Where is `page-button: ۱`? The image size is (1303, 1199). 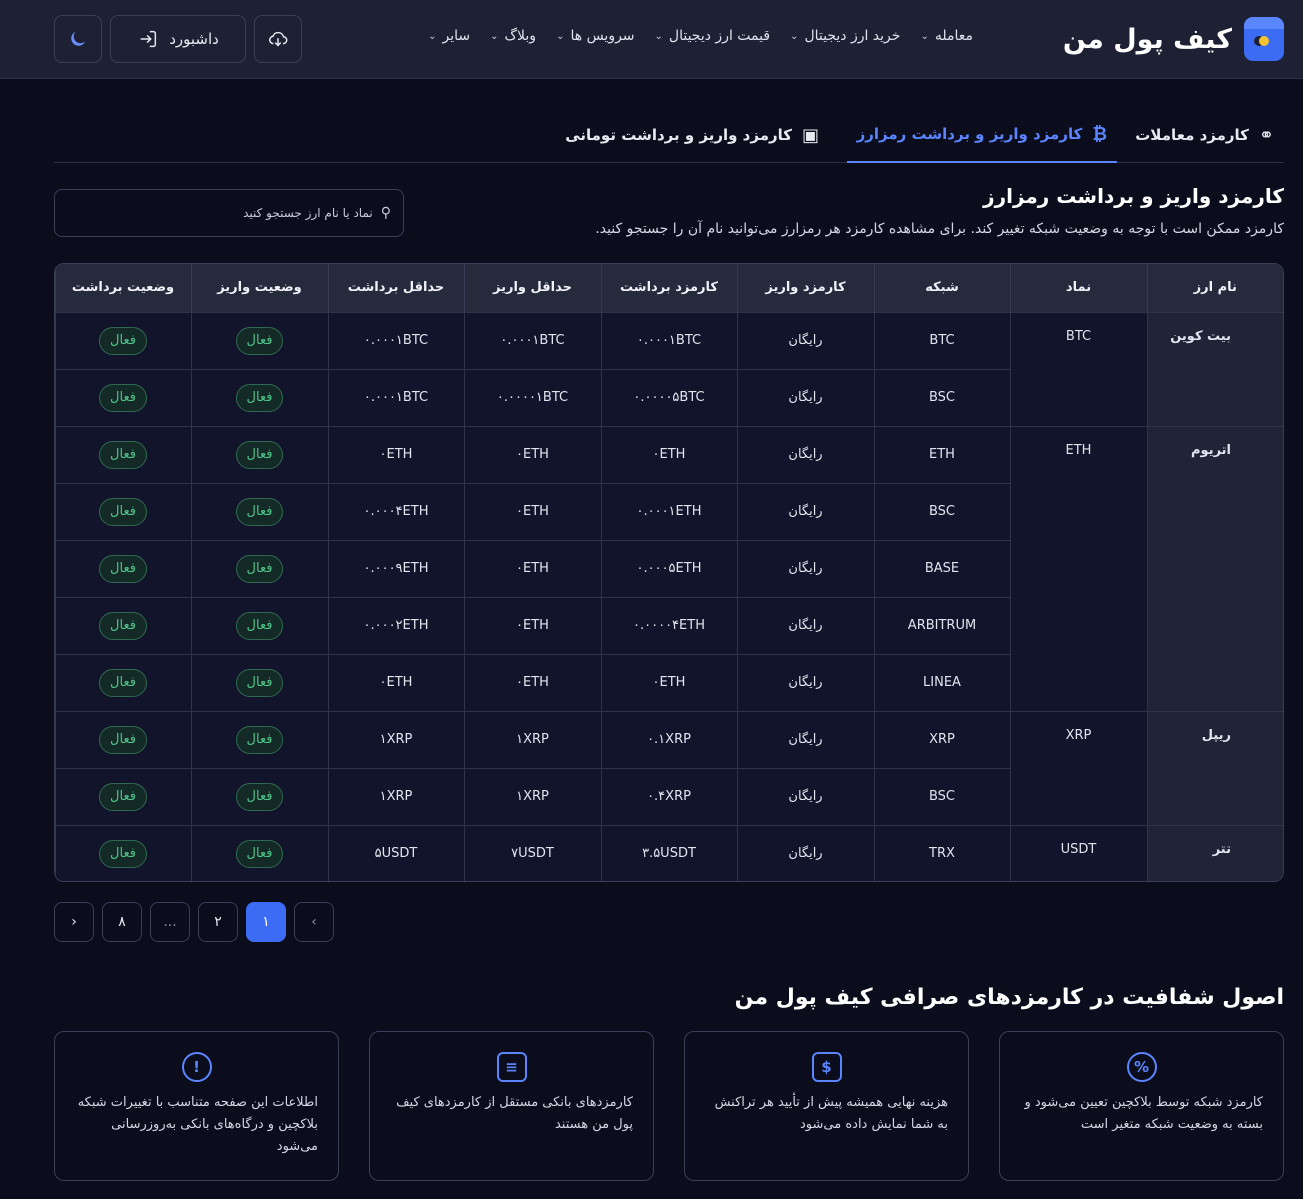 page-button: ۱ is located at coordinates (266, 922).